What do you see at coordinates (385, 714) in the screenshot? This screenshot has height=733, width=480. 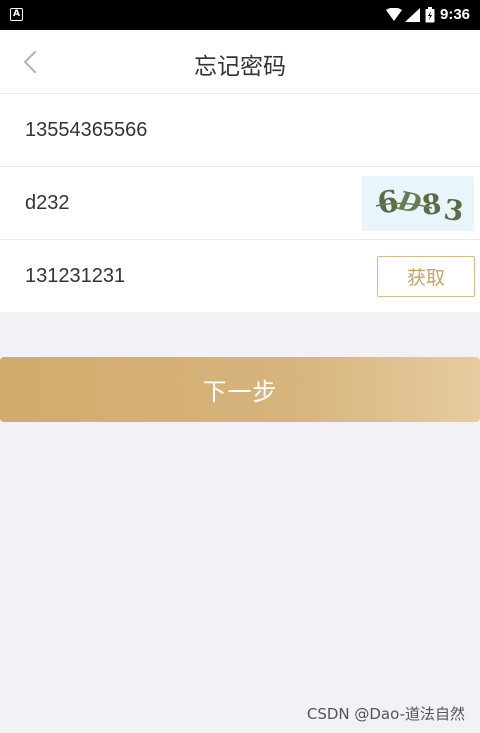 I see `watermark: CSDN @Dao-道法自然` at bounding box center [385, 714].